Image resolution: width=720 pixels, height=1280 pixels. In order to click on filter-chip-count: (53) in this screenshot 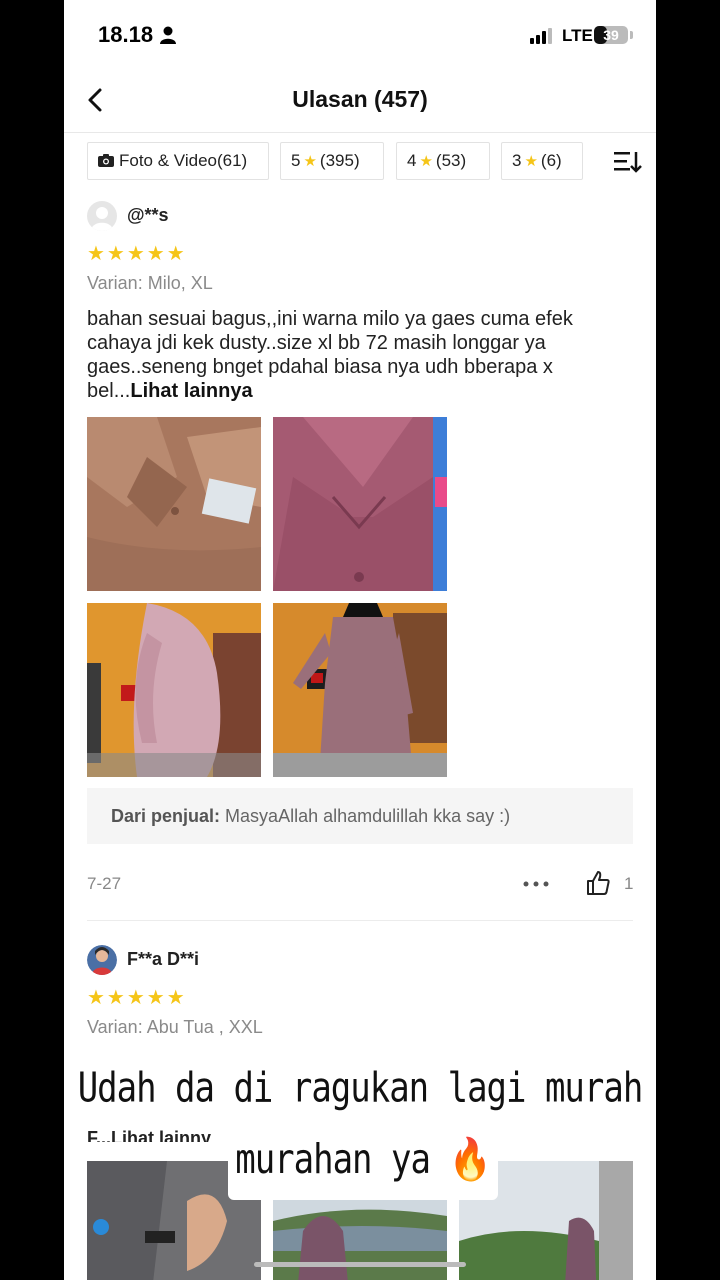, I will do `click(451, 160)`.